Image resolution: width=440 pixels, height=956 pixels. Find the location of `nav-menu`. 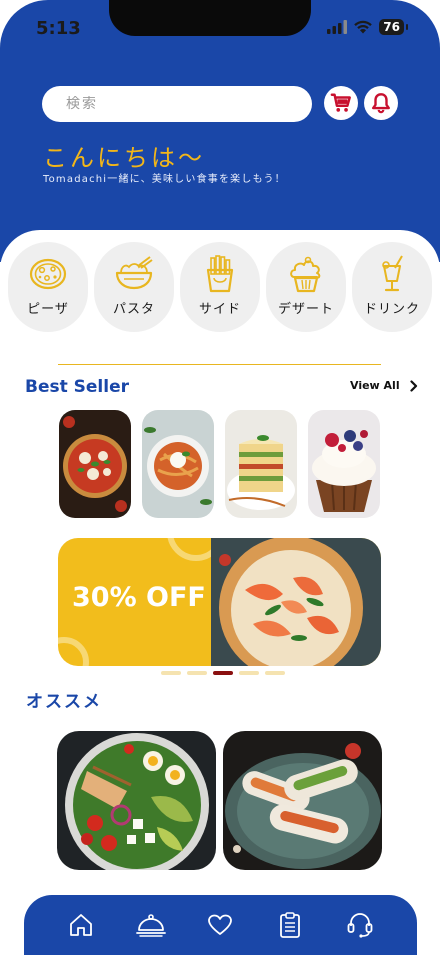

nav-menu is located at coordinates (151, 925).